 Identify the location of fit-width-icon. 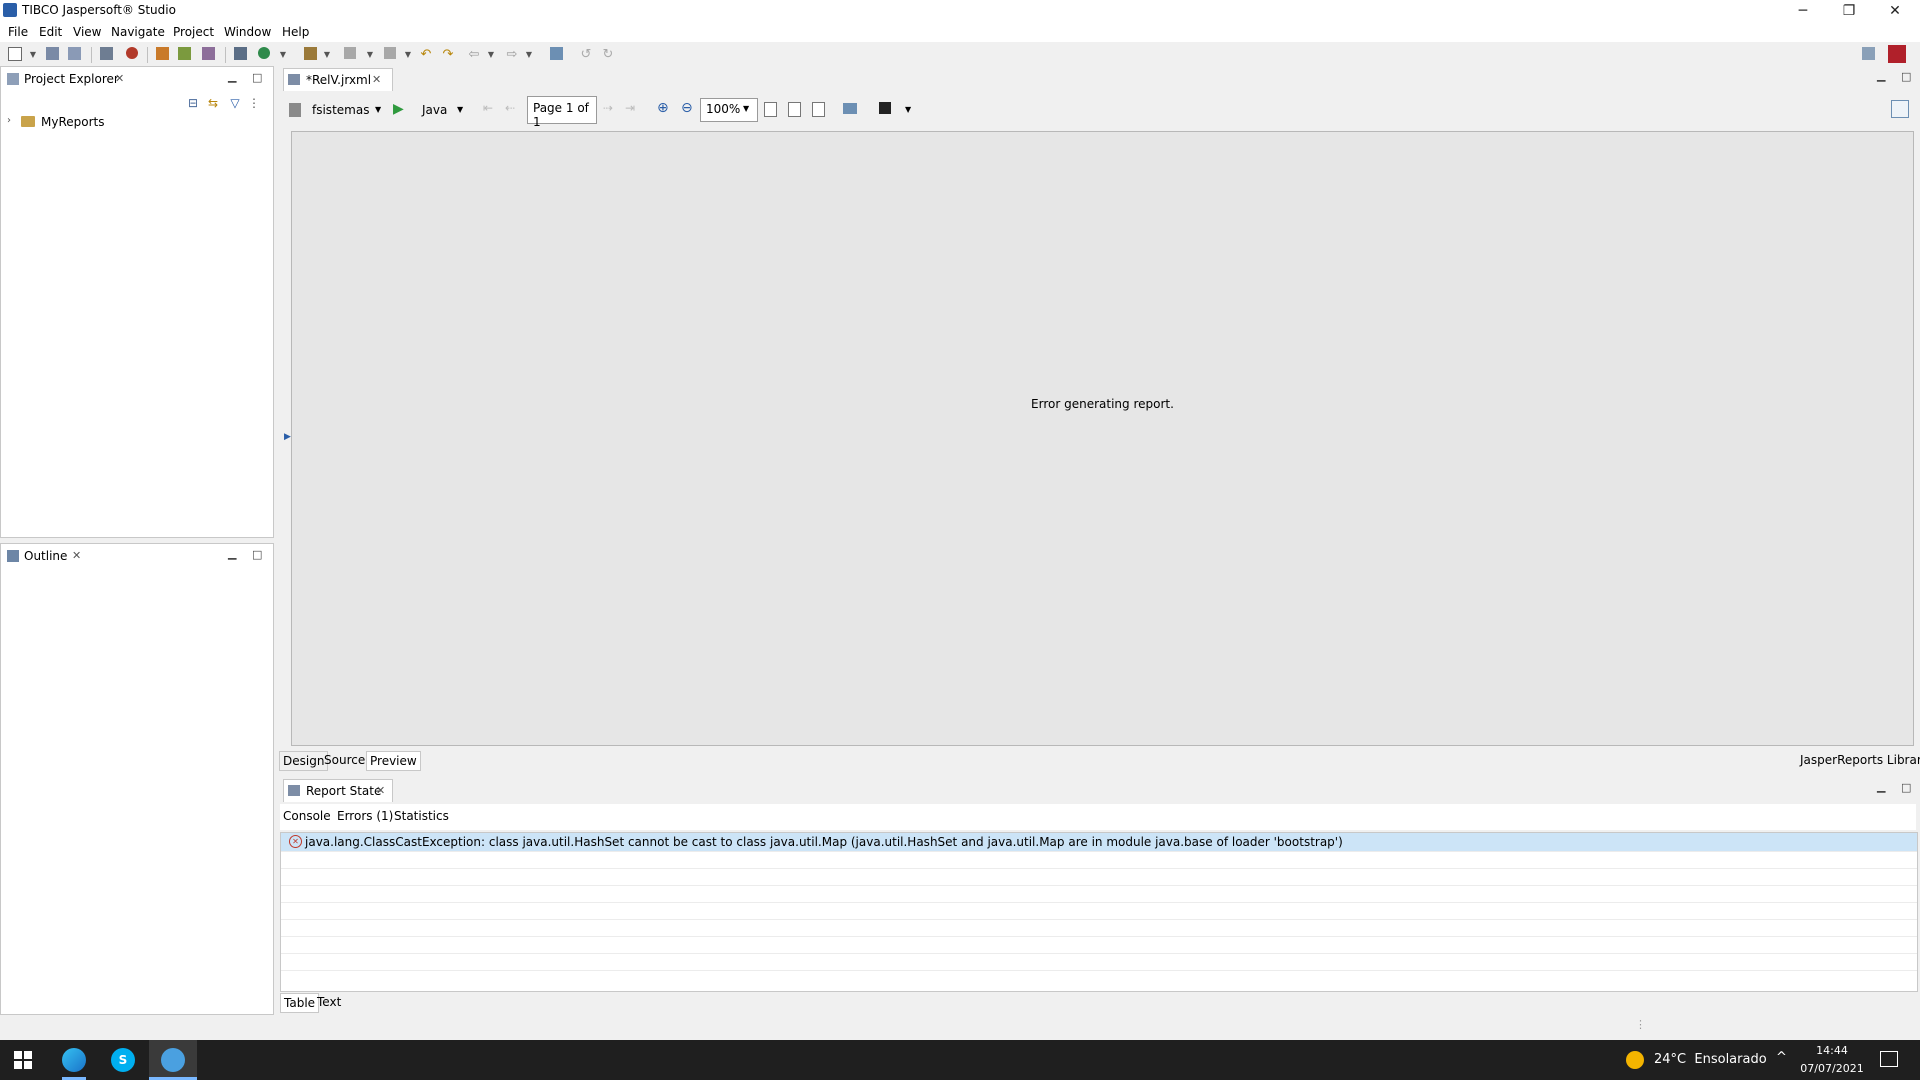
(794, 109).